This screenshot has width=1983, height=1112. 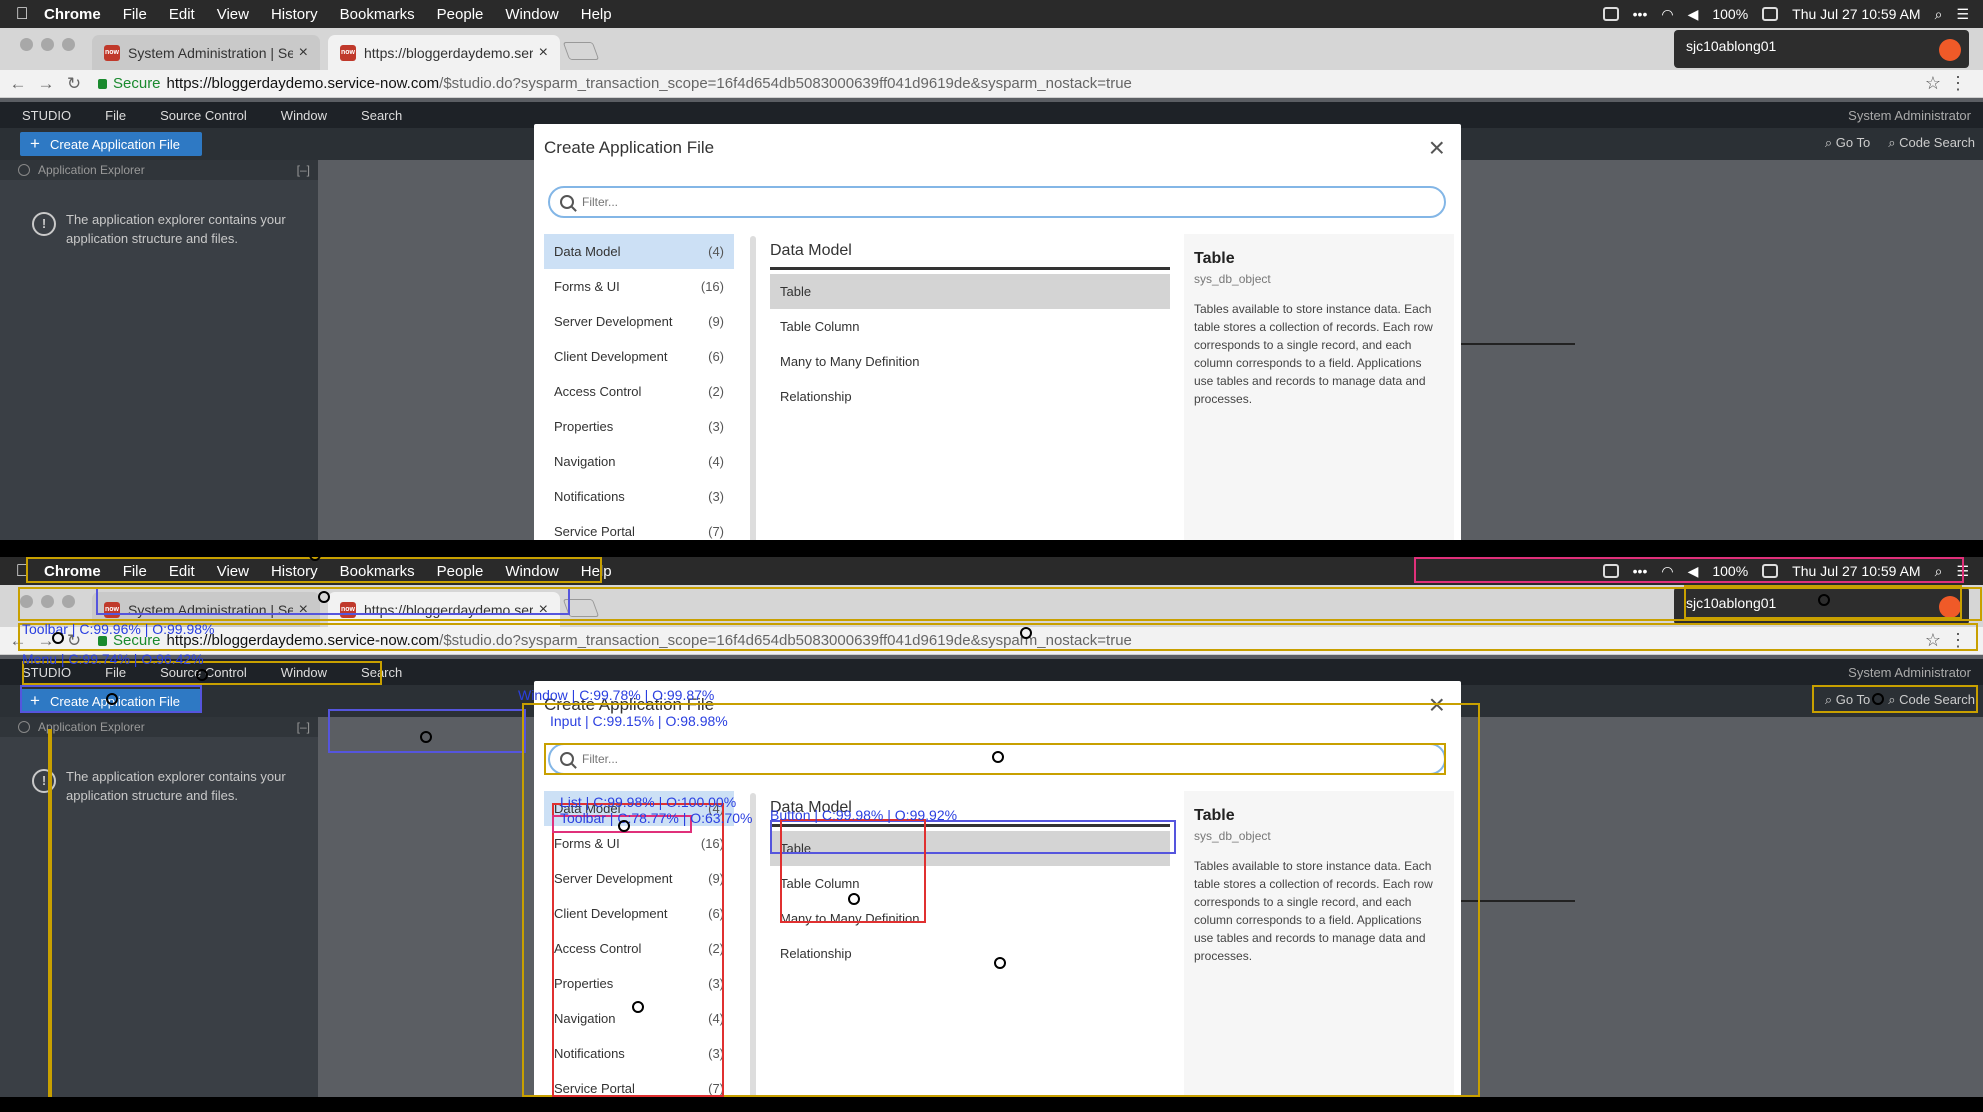 I want to click on back-icon: ←, so click(x=18, y=84).